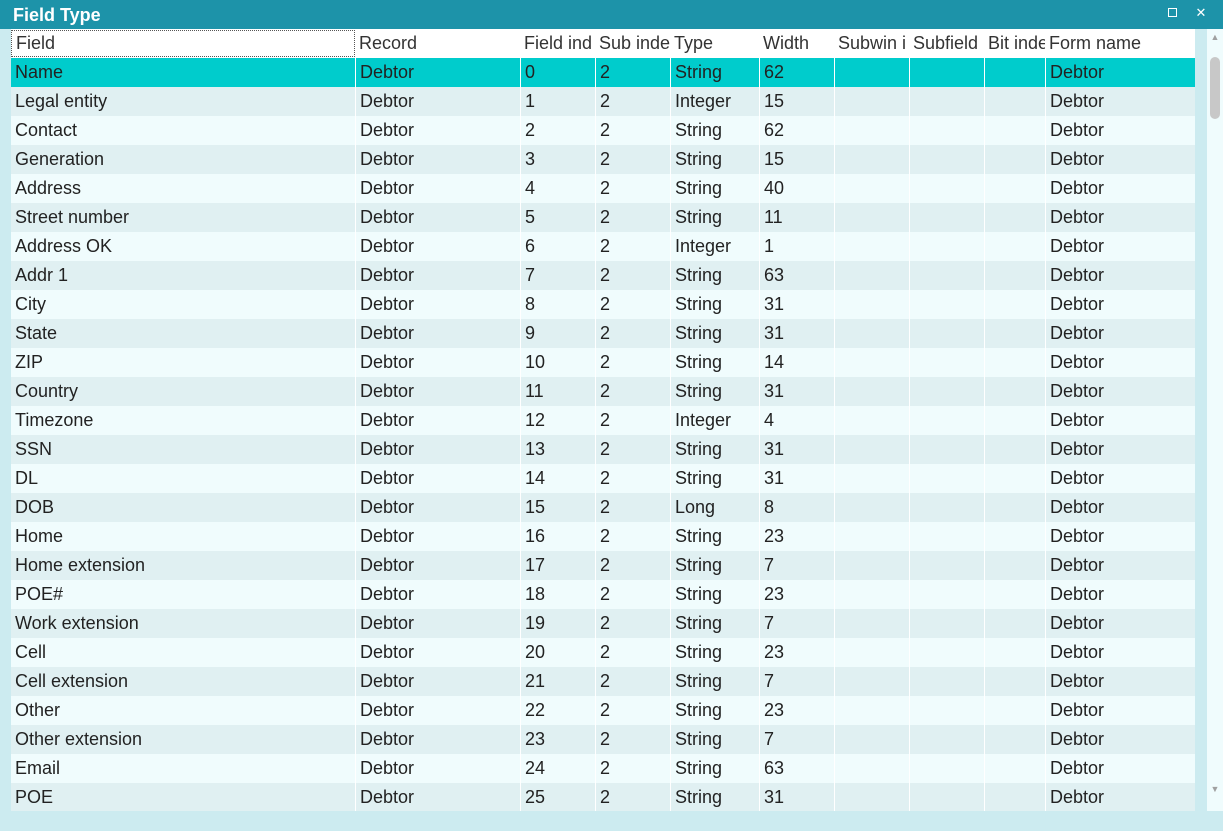 This screenshot has width=1223, height=831. Describe the element at coordinates (603, 246) in the screenshot. I see `table-row: Address OK Debtor 6 2 Integer 1 Debtor` at that location.